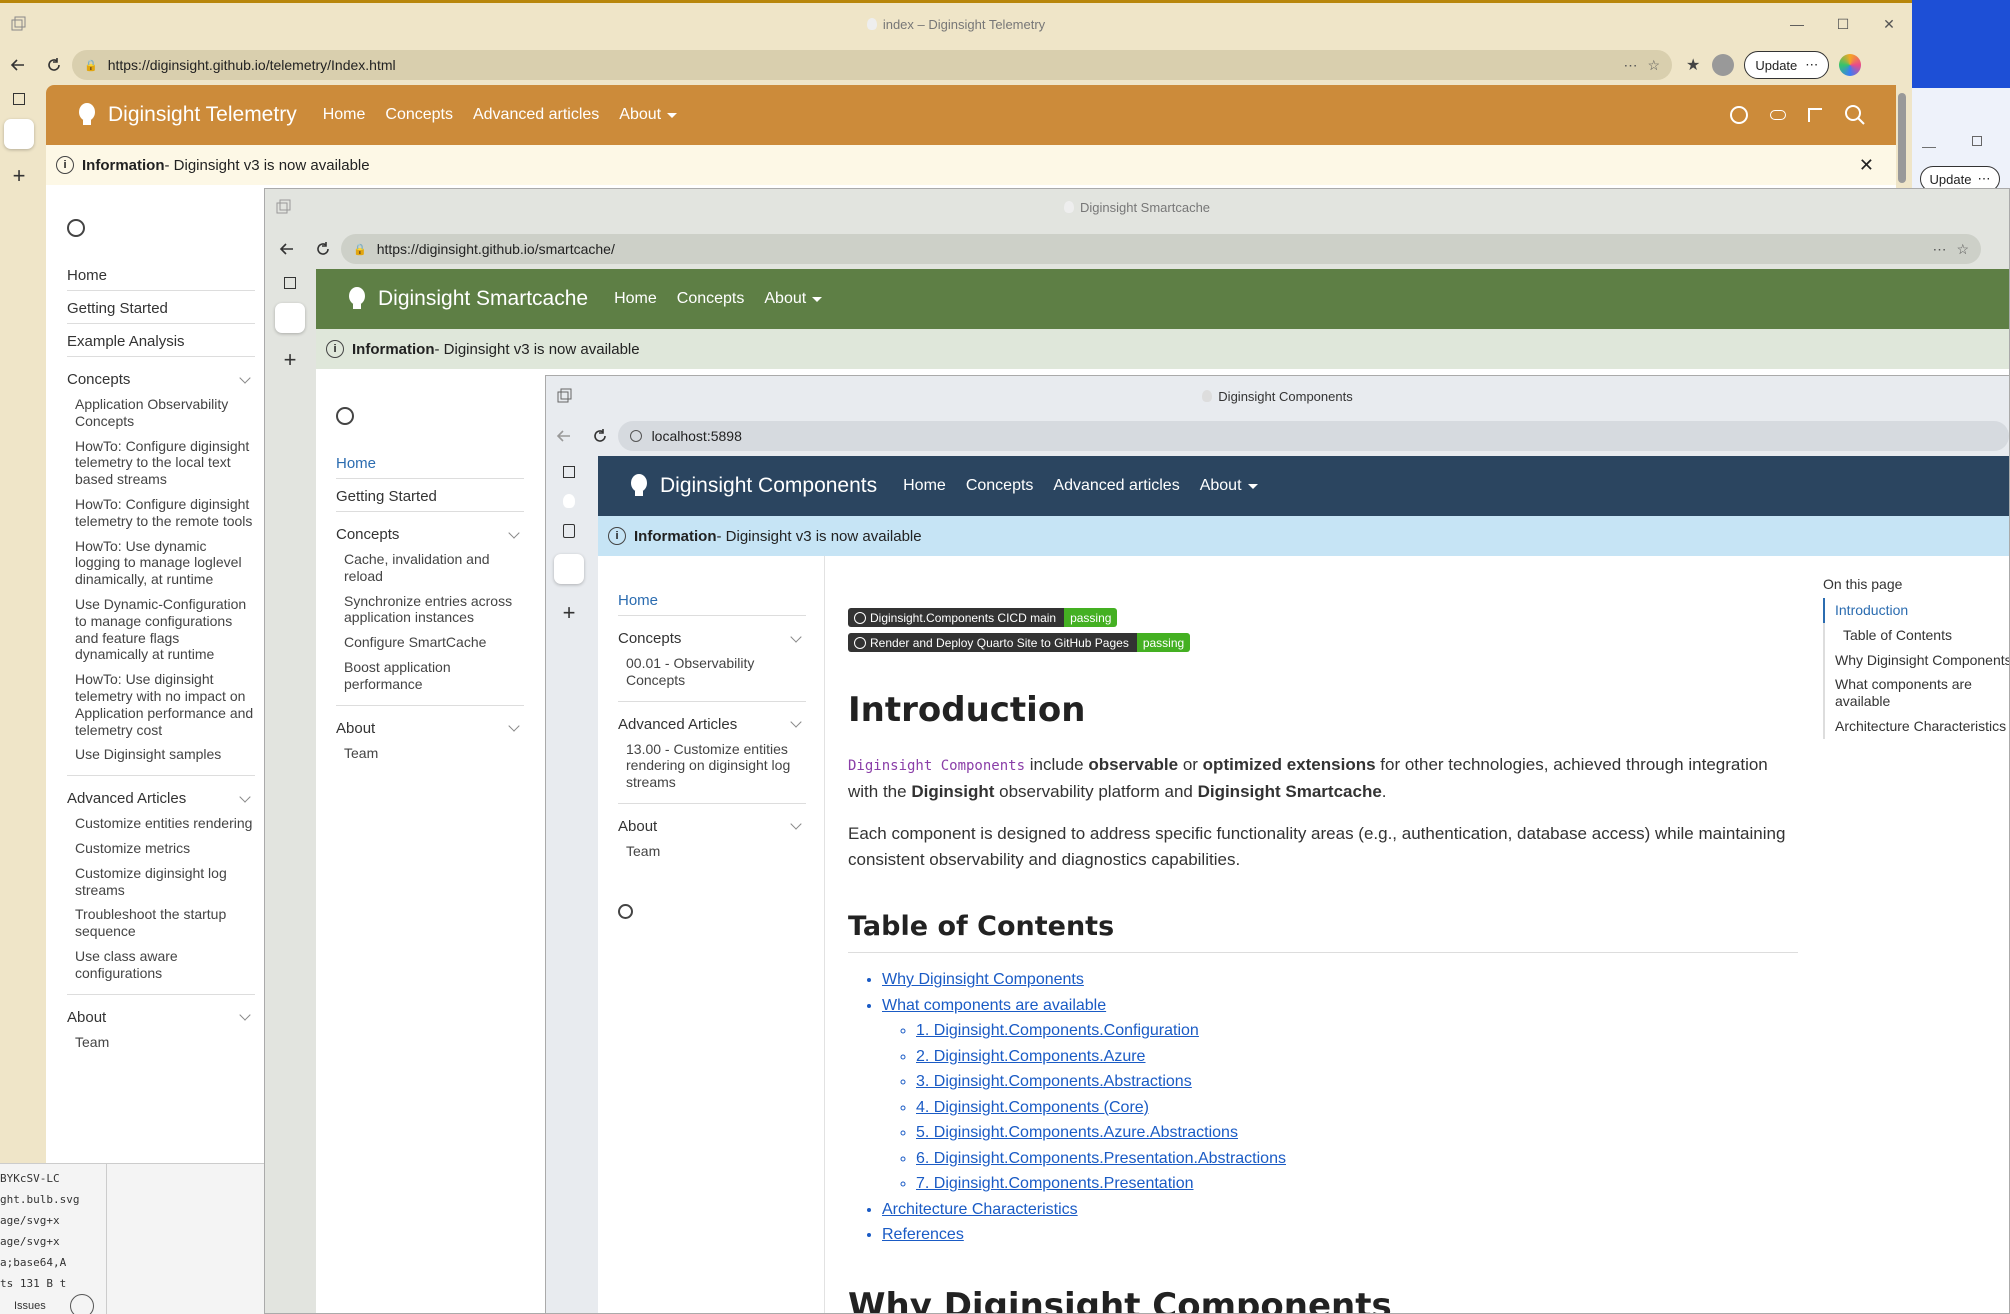 The image size is (2010, 1314). I want to click on devtools-tab-issues: Issues, so click(30, 1306).